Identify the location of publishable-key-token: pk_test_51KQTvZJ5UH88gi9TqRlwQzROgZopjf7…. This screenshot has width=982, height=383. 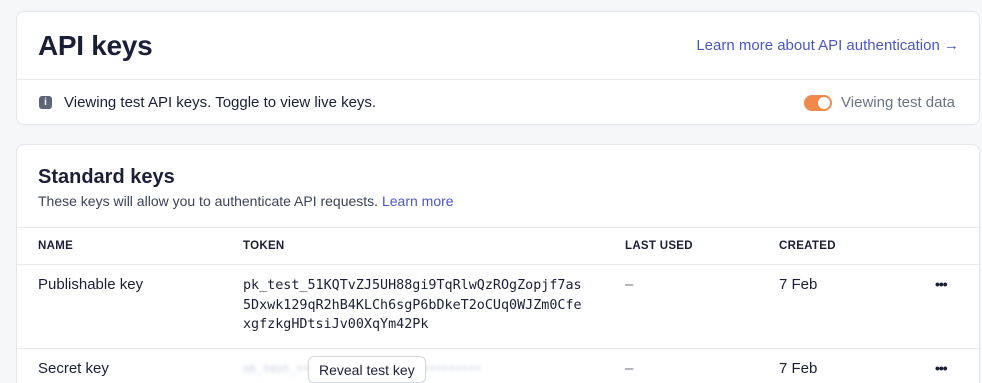
(412, 305).